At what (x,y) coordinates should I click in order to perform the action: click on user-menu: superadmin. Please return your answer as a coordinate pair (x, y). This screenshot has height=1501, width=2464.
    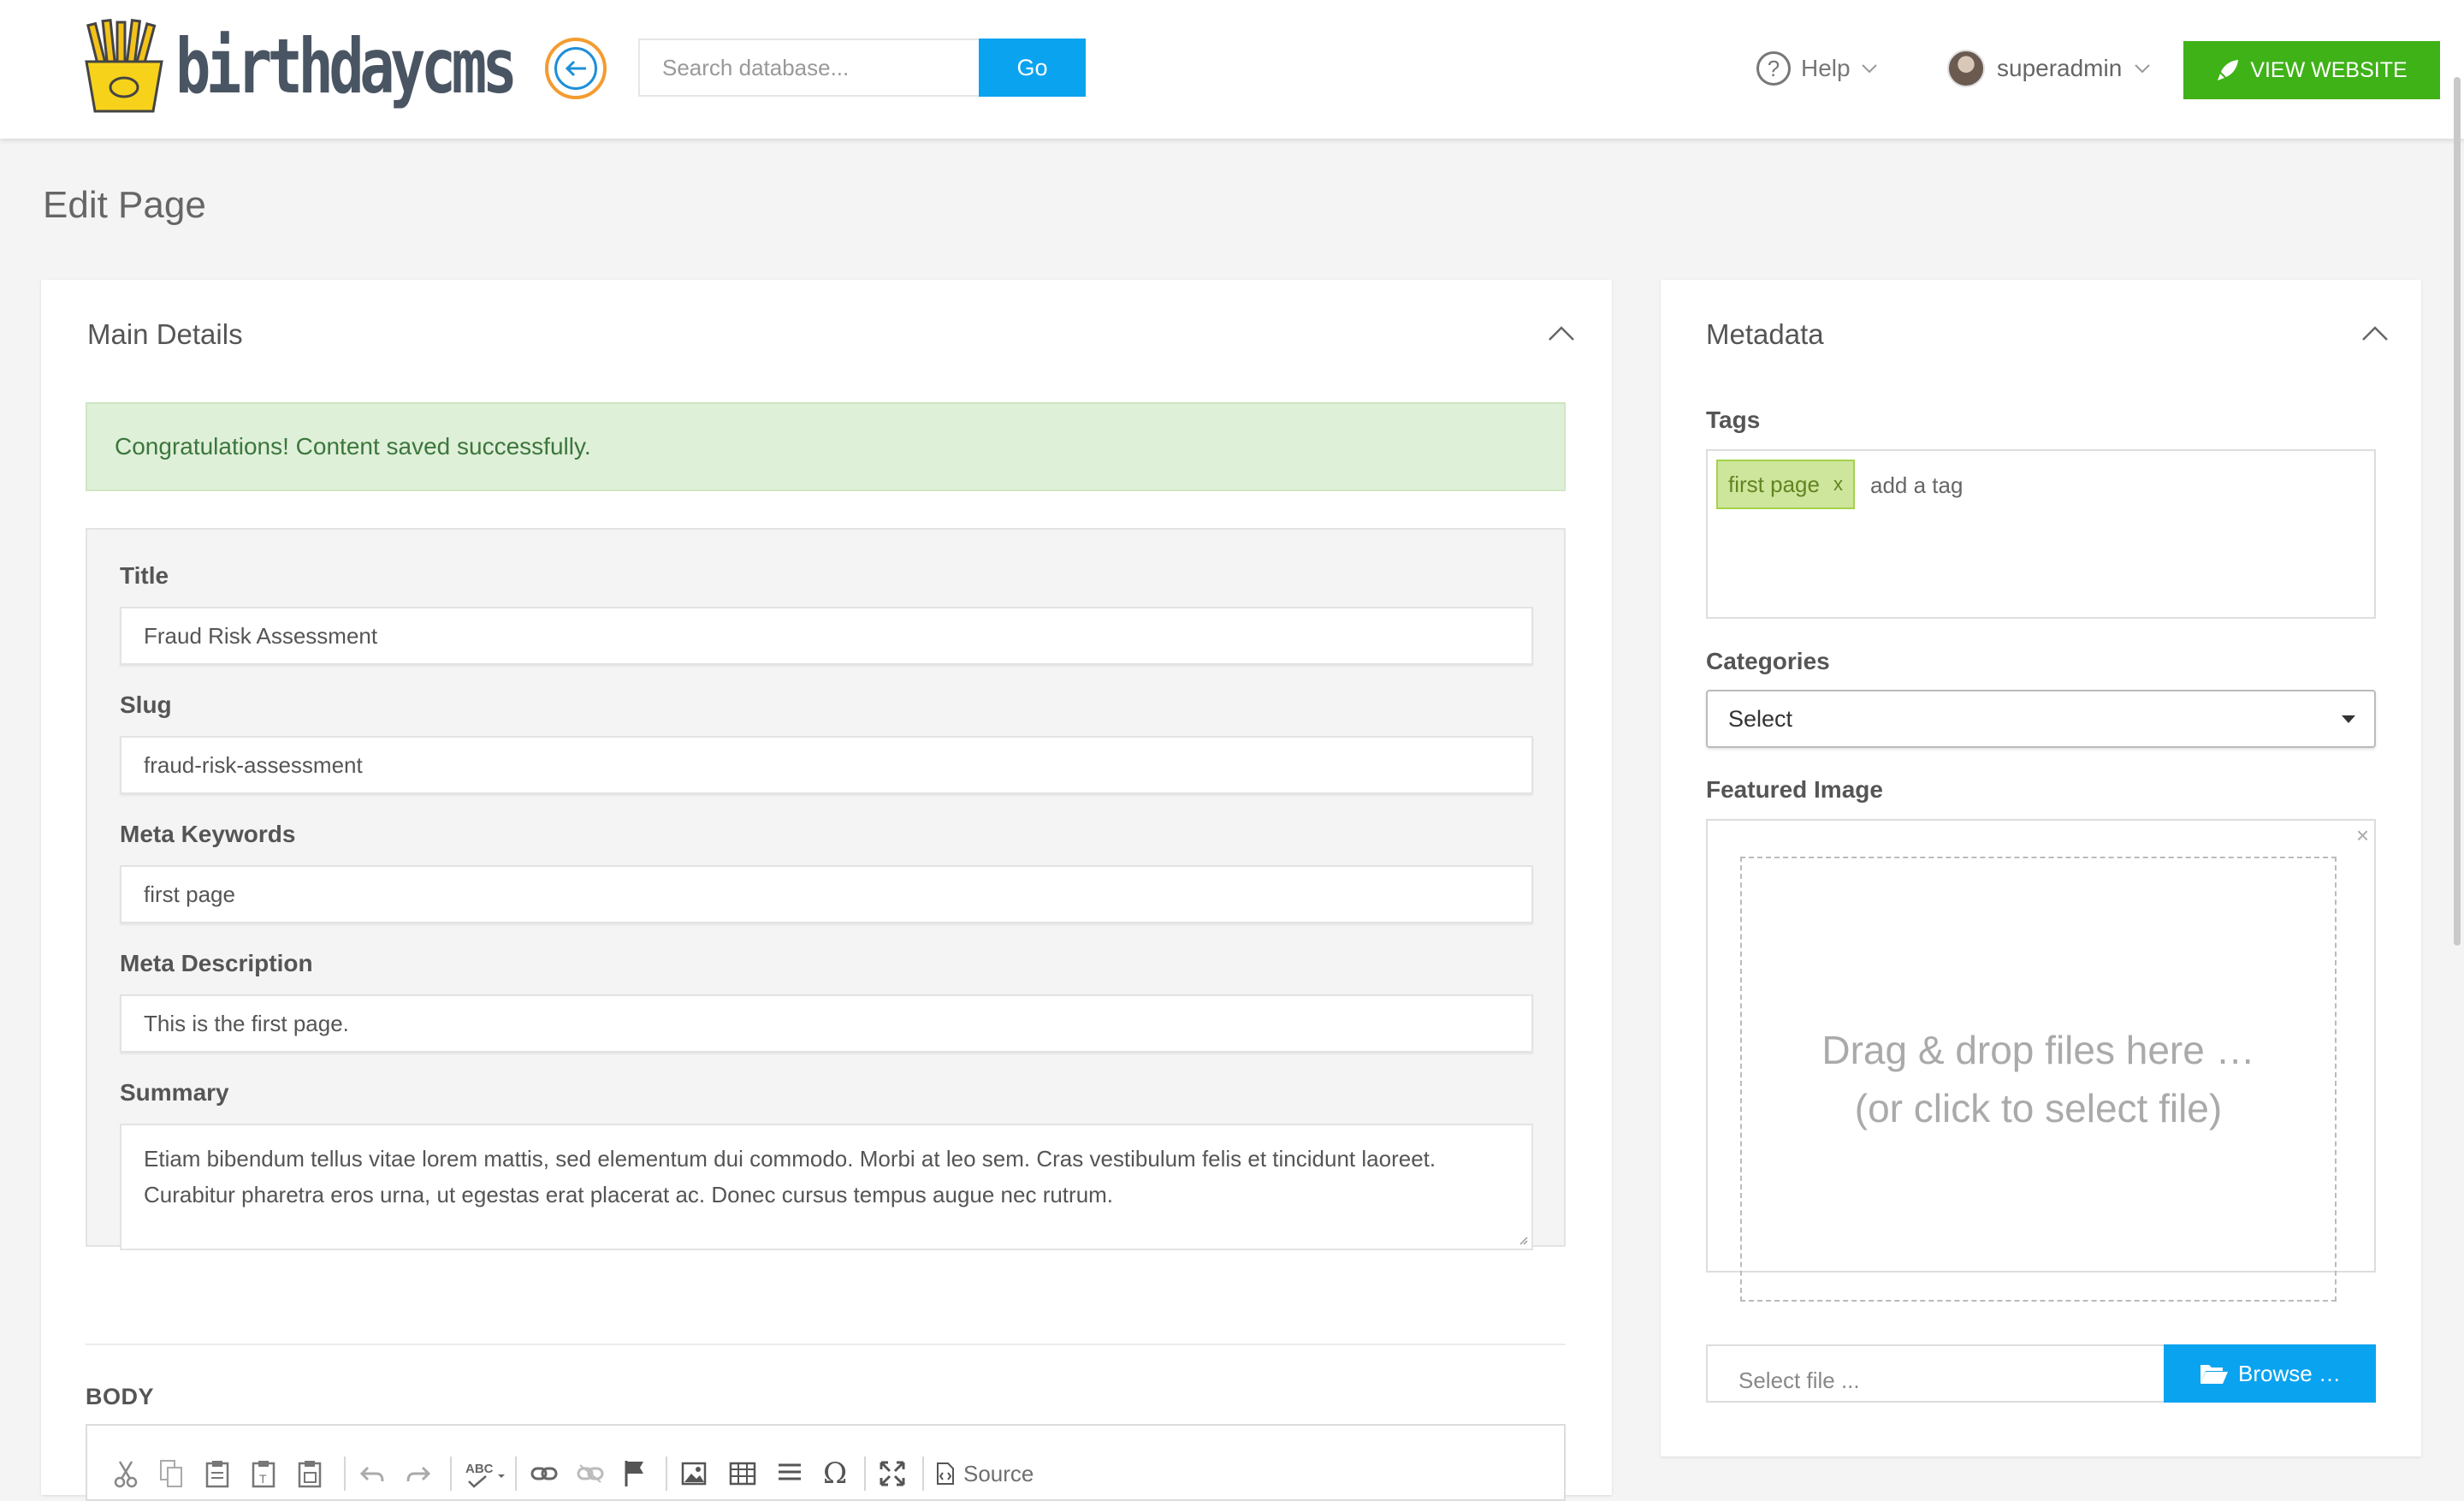
    Looking at the image, I should click on (2049, 69).